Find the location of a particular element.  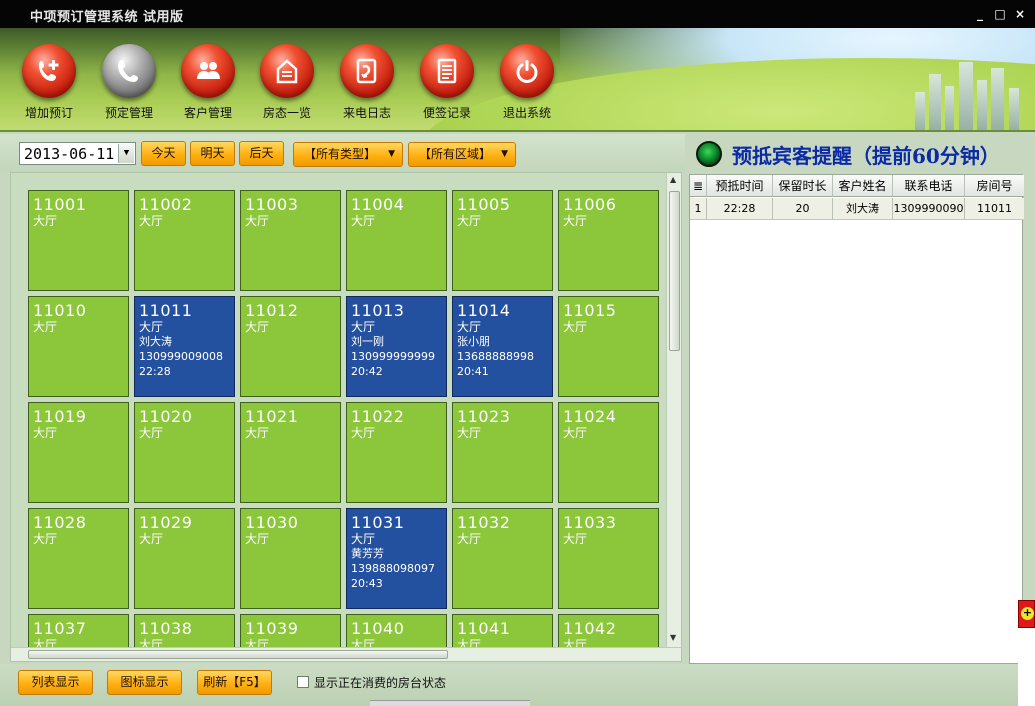

list-view-button: 列表显示 is located at coordinates (55, 682).